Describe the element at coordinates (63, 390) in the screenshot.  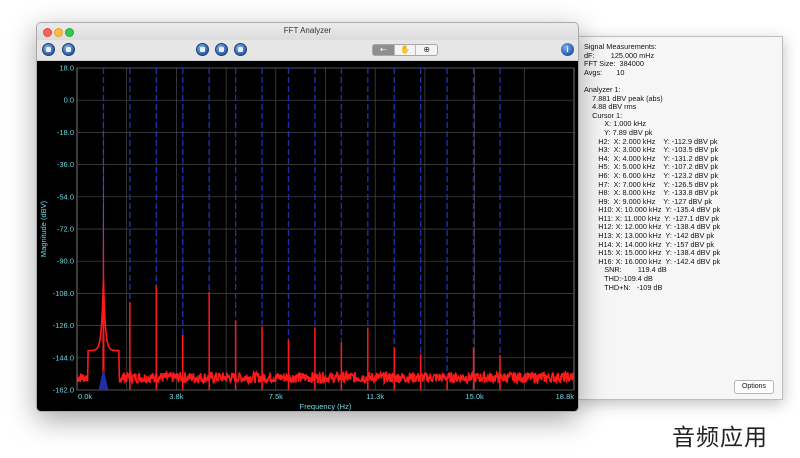
I see `y-tick-label: -162.0` at that location.